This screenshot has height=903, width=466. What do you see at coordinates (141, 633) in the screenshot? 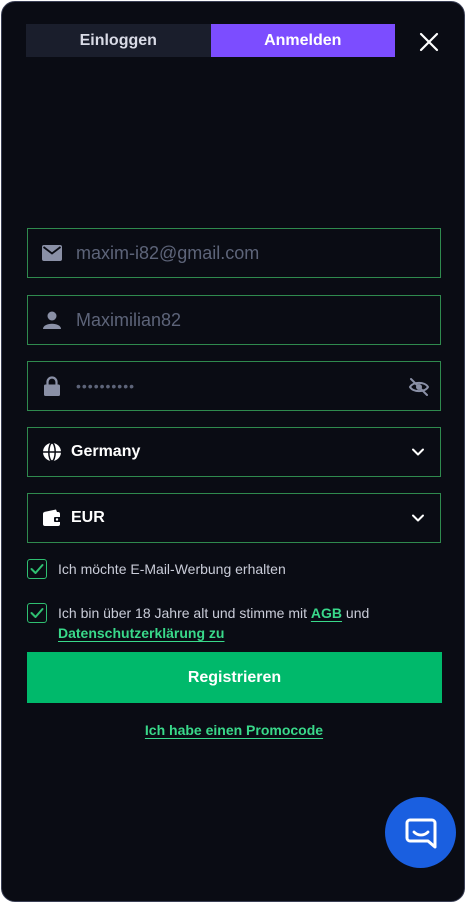
I see `privacy-policy-link: Datenschutzerklärung zu` at bounding box center [141, 633].